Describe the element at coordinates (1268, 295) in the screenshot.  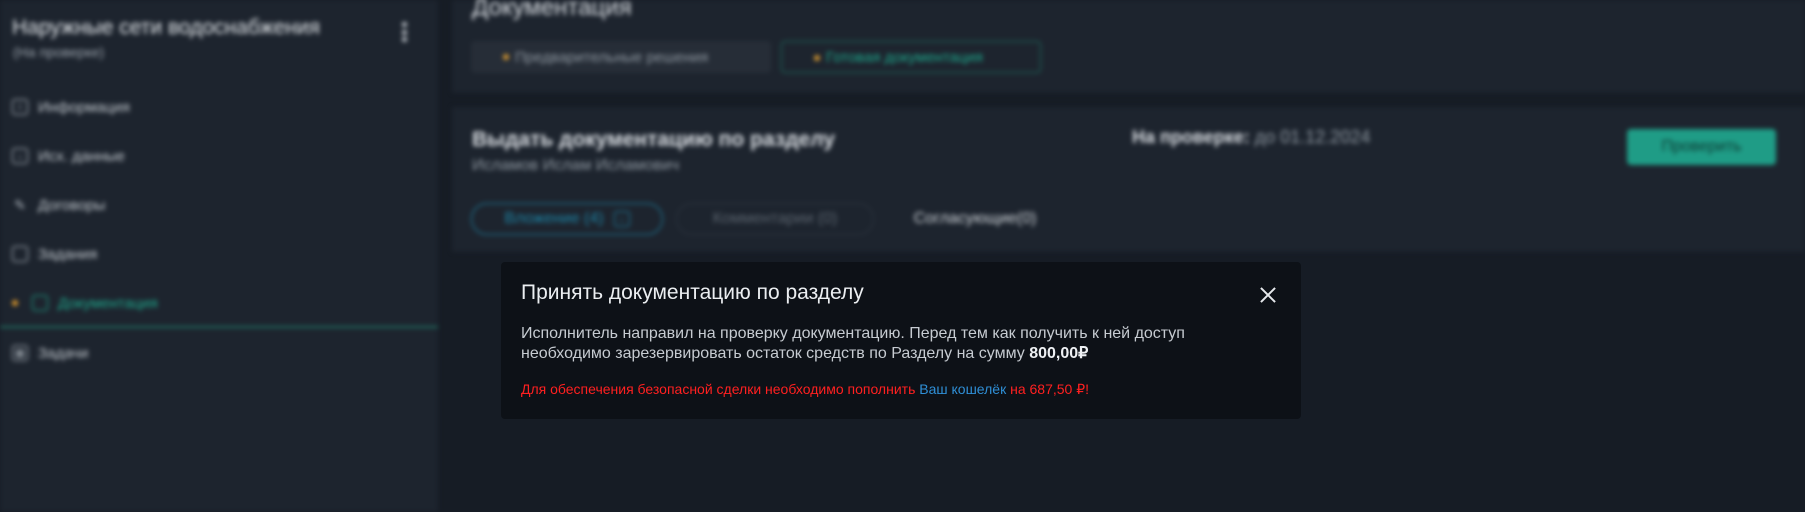
I see `close-icon` at that location.